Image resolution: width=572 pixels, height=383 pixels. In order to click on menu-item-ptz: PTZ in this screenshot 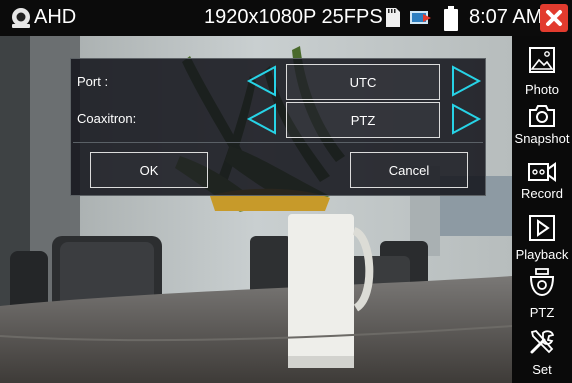, I will do `click(542, 296)`.